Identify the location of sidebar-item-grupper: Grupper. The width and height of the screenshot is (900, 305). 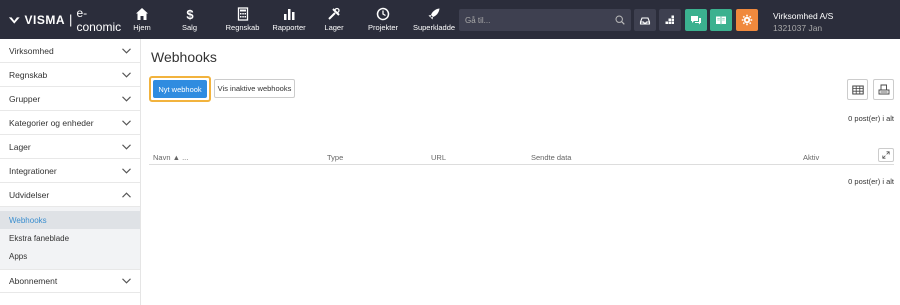
(70, 99).